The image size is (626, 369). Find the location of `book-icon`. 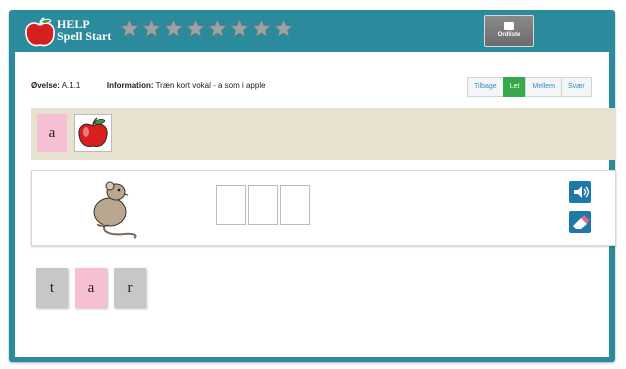

book-icon is located at coordinates (509, 26).